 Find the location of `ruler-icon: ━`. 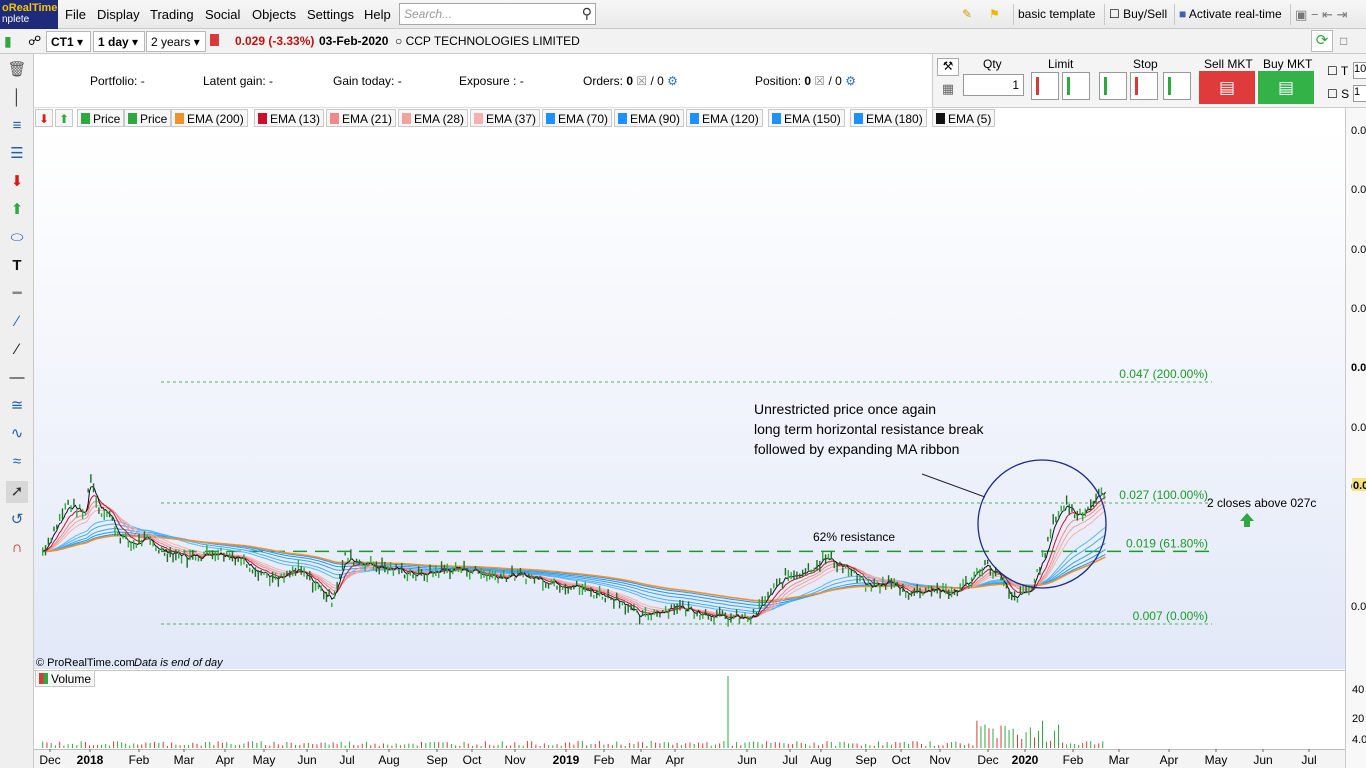

ruler-icon: ━ is located at coordinates (17, 294).